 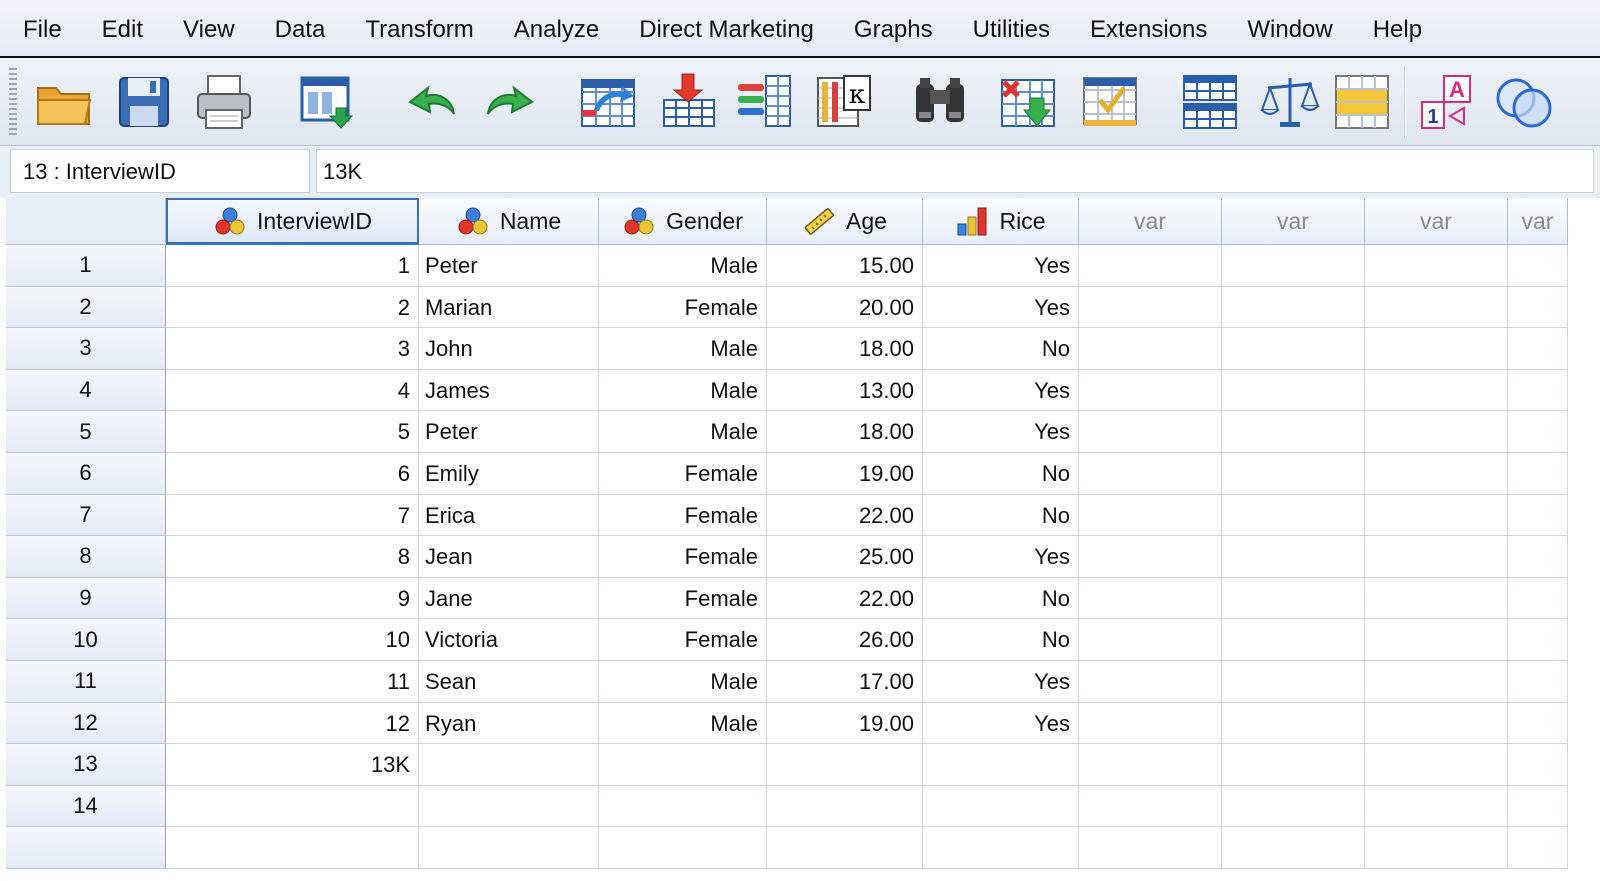 I want to click on use-variable-sets-button, so click(x=1524, y=102).